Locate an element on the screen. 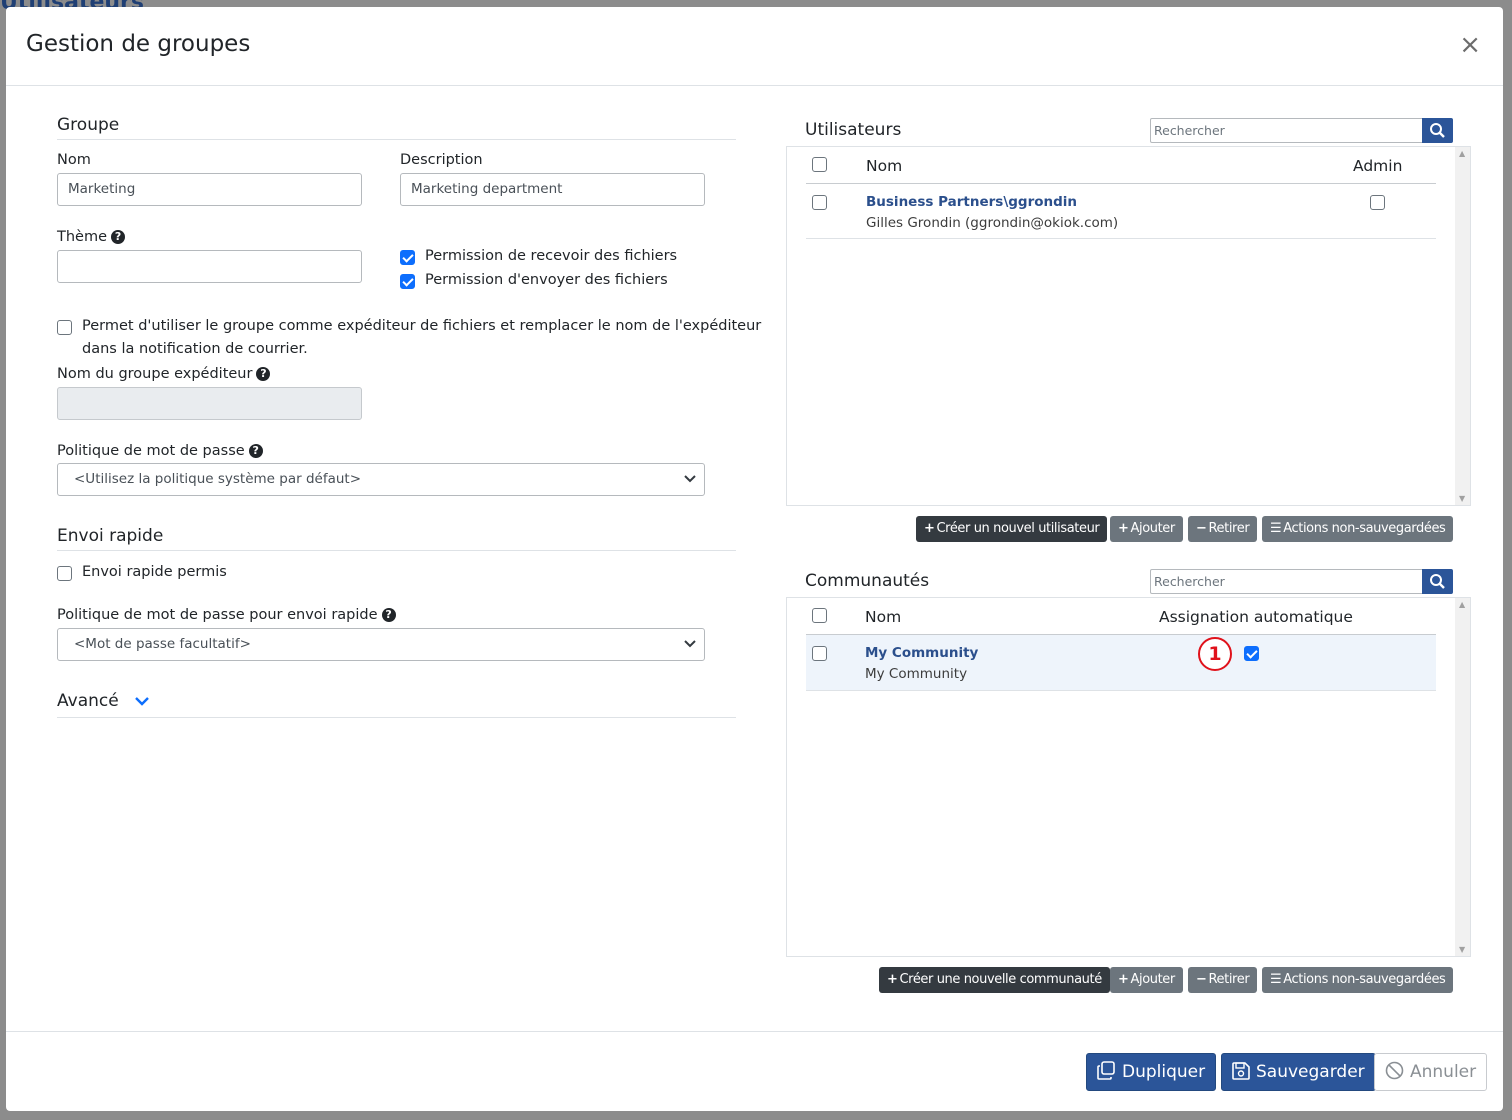 The image size is (1512, 1120). modal-footer-divider is located at coordinates (754, 1031).